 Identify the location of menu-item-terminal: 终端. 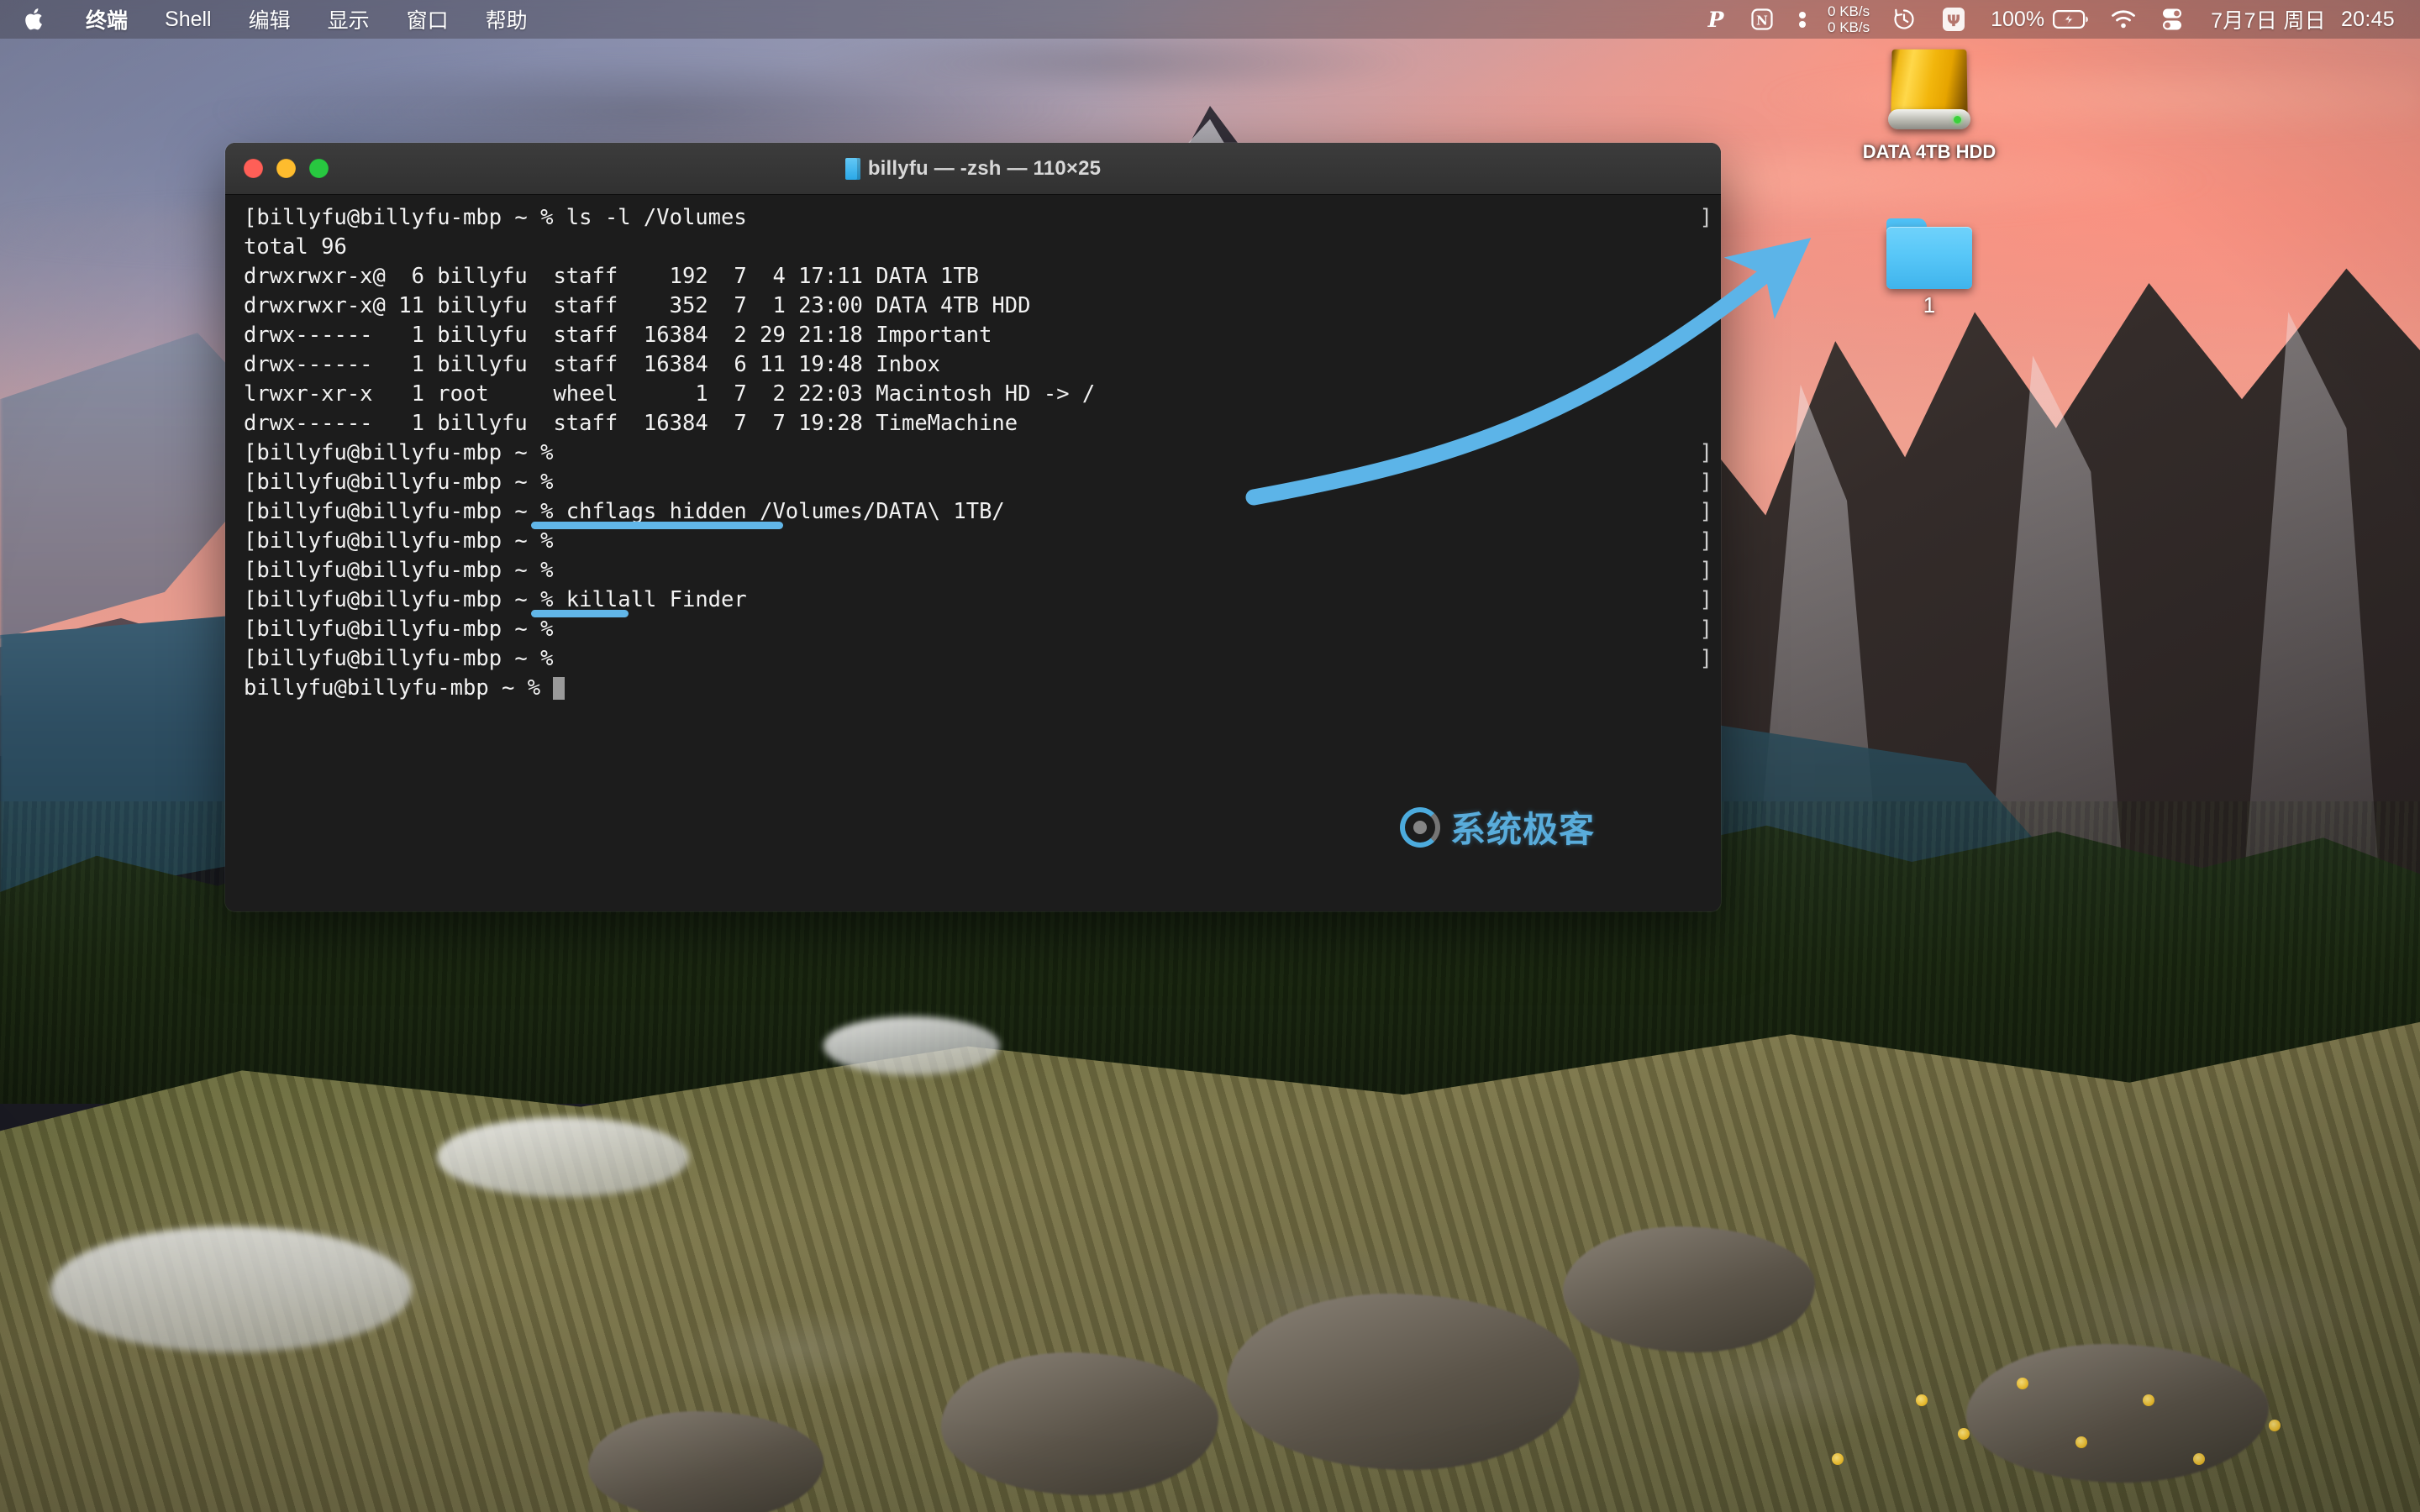
(107, 19).